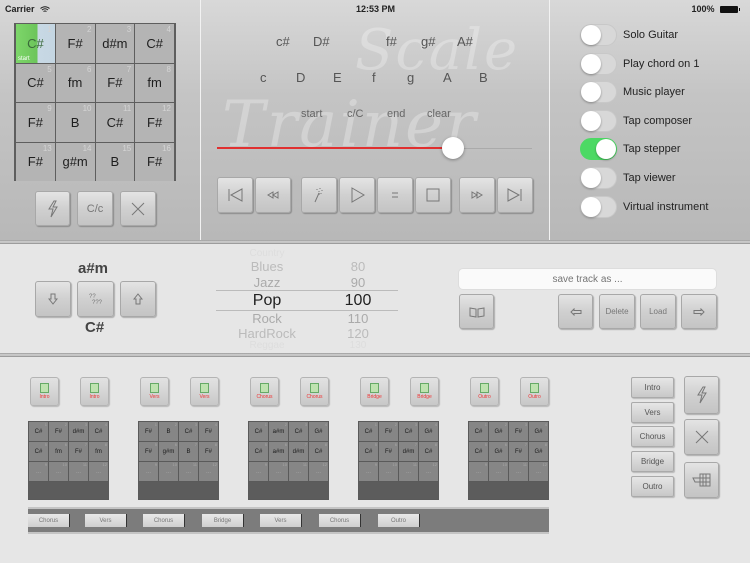 This screenshot has width=750, height=563. Describe the element at coordinates (273, 195) in the screenshot. I see `rewind-button` at that location.